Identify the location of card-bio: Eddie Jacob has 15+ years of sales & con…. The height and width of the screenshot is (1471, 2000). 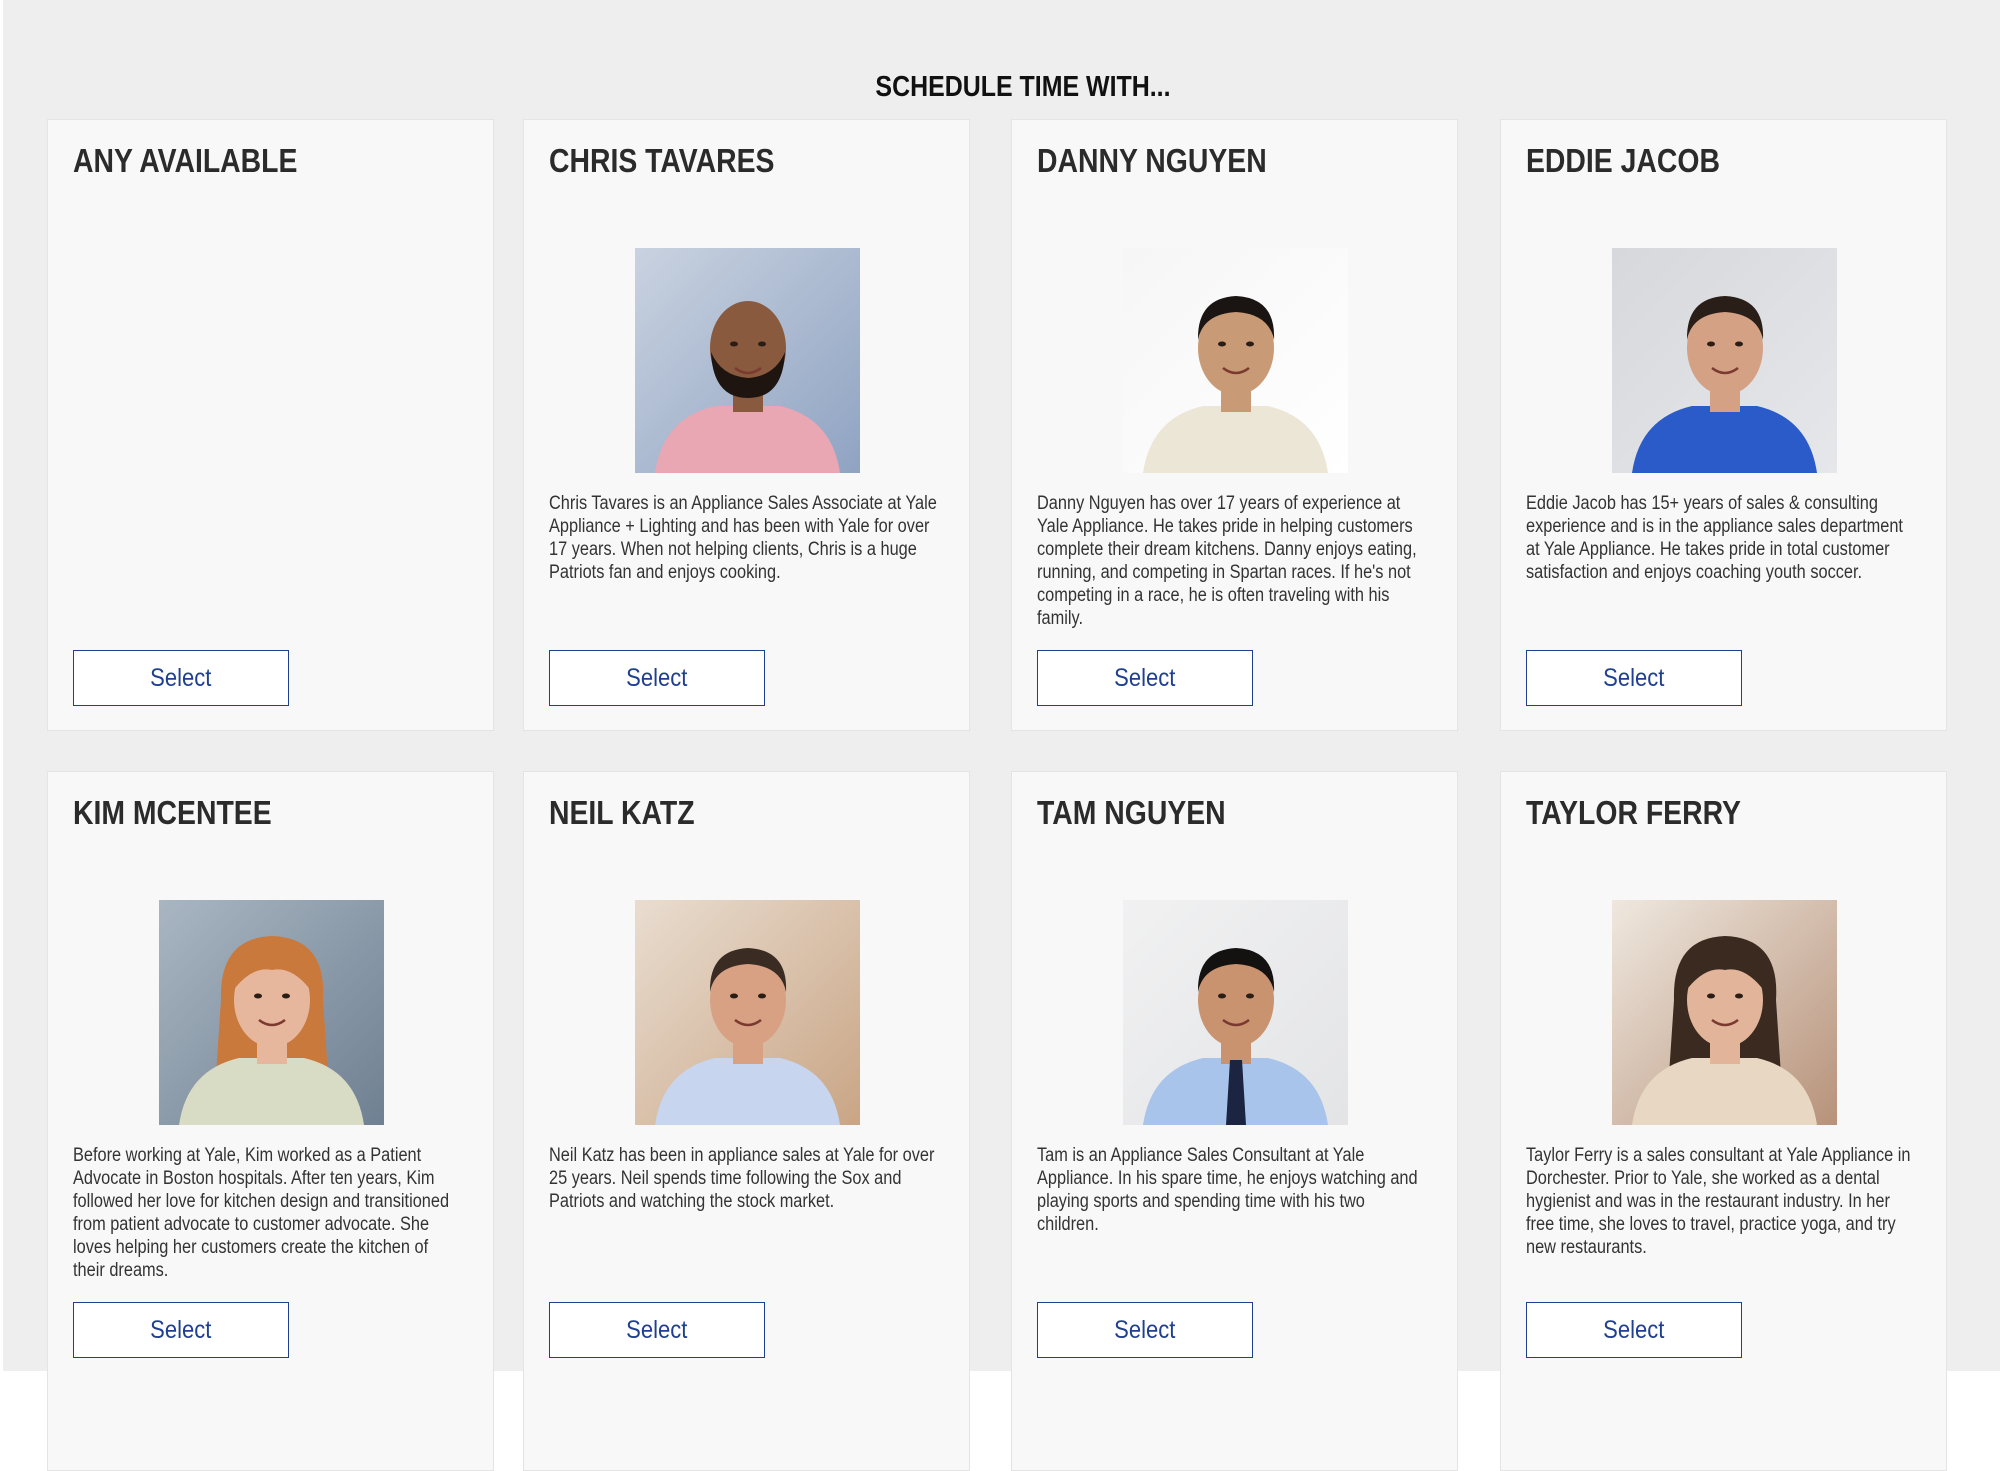
(1714, 538).